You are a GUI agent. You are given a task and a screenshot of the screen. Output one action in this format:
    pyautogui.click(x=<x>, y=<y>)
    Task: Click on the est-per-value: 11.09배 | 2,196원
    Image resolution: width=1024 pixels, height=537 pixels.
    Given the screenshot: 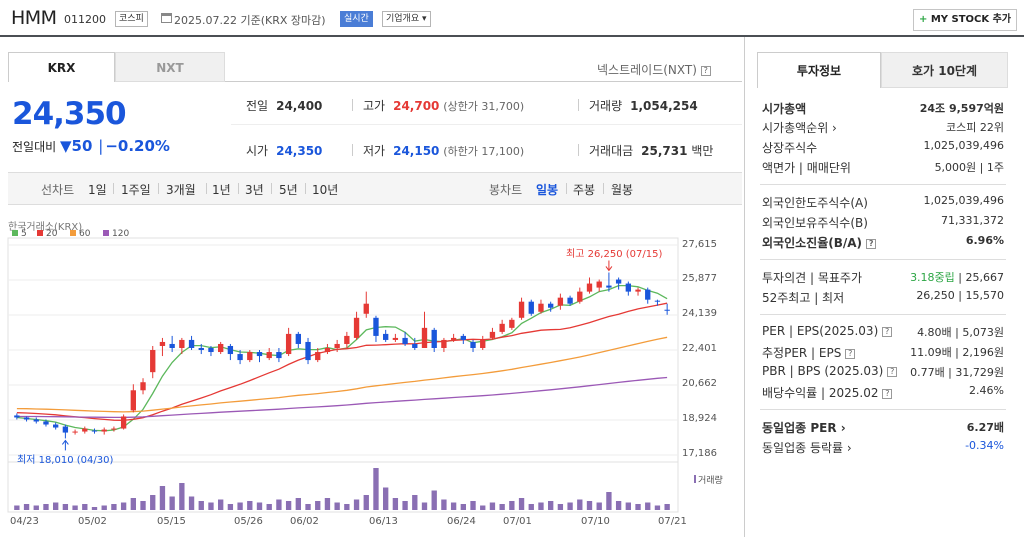 What is the action you would take?
    pyautogui.click(x=957, y=352)
    